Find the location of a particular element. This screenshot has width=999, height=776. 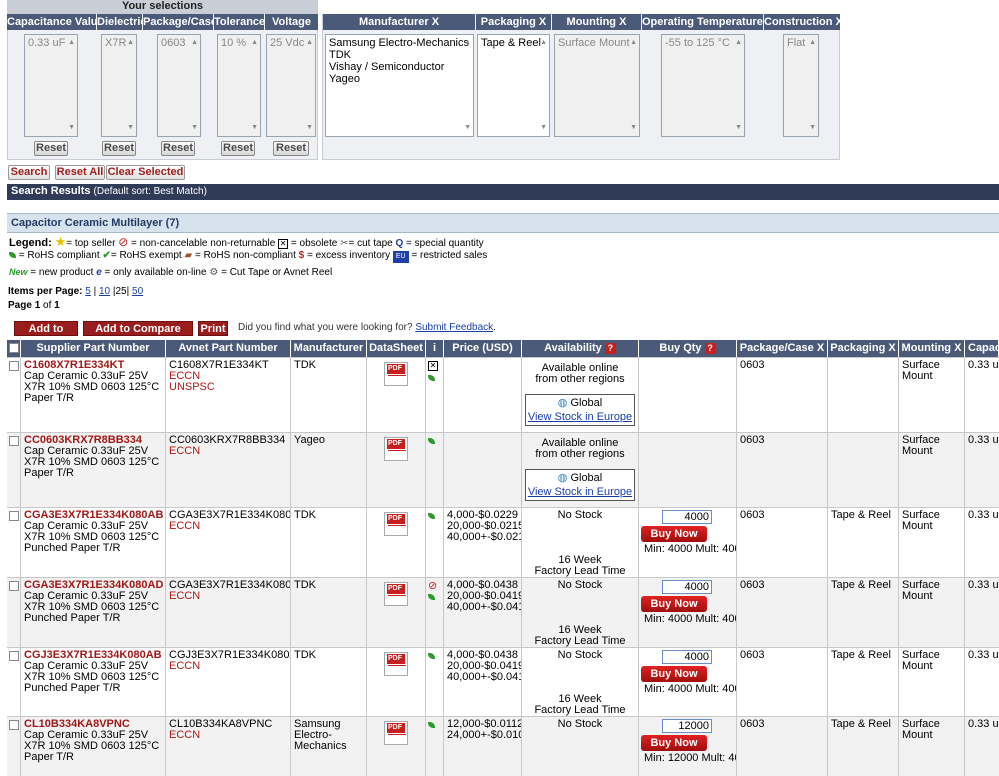

select-all-checkbox is located at coordinates (14, 348).